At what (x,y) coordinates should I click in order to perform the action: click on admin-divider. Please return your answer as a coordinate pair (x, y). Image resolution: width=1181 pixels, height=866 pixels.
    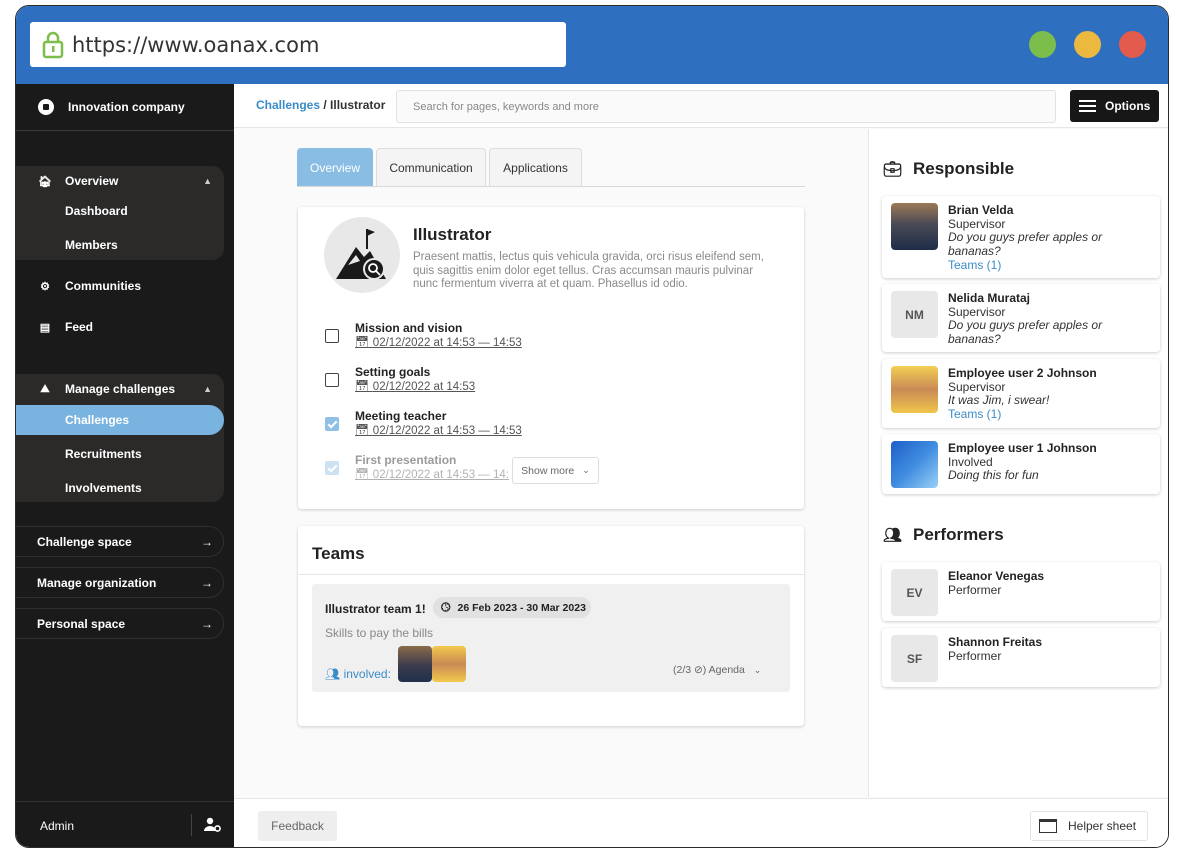
    Looking at the image, I should click on (191, 825).